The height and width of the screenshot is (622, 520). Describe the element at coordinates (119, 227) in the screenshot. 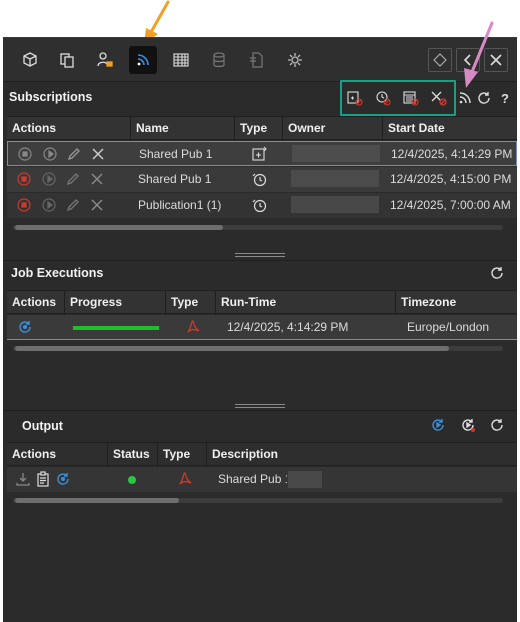

I see `subscriptions-scrollbar-thumb` at that location.